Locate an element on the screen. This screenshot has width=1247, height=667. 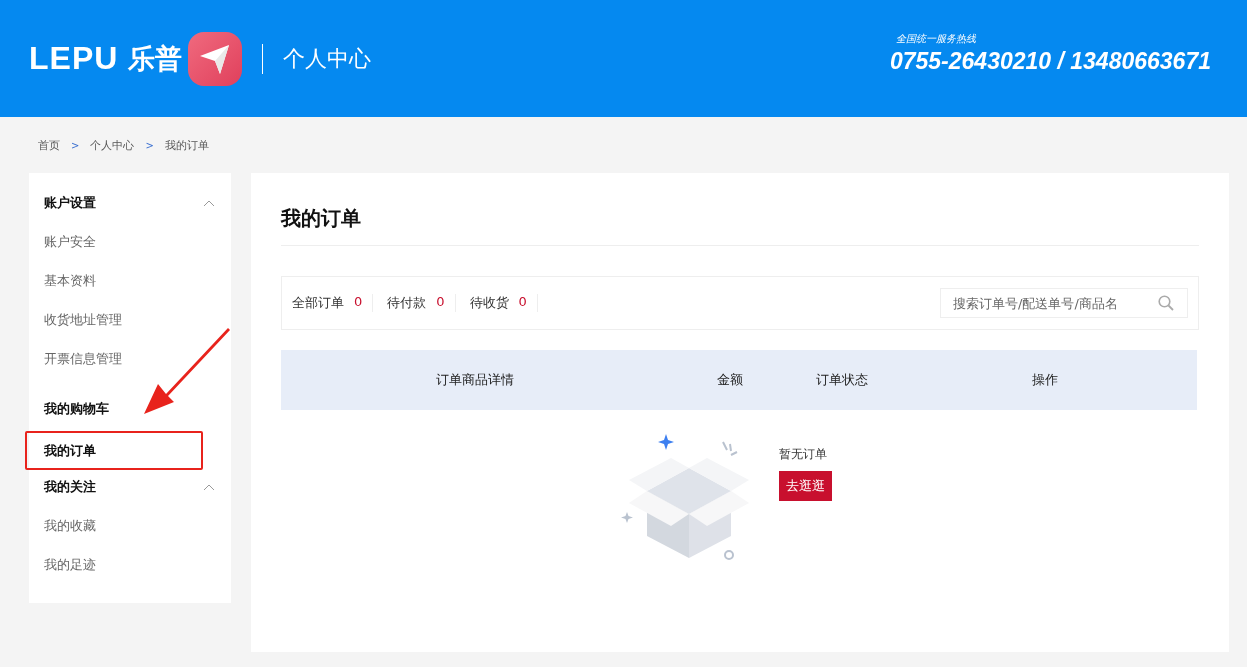
breadcrumb-link: 个人中心 is located at coordinates (112, 145).